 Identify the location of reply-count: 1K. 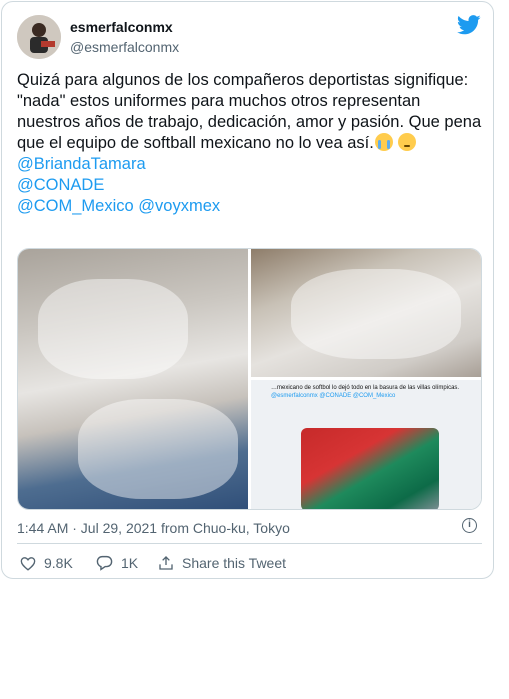
(130, 563).